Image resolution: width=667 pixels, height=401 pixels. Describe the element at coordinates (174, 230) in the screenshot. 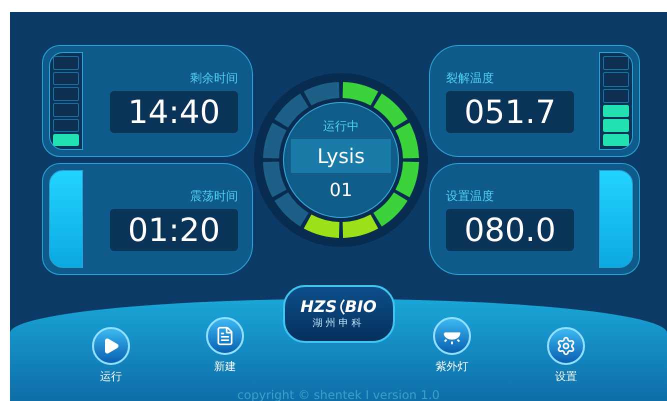

I see `value-display: 01:20` at that location.